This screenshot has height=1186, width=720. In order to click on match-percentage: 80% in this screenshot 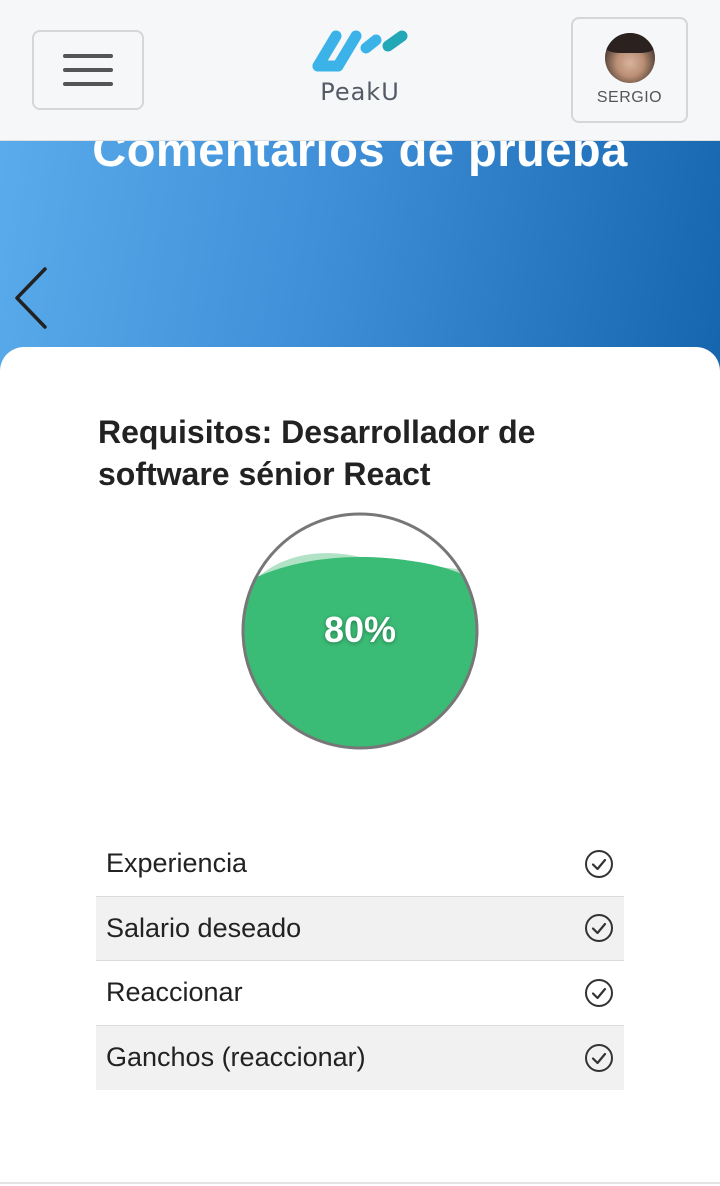, I will do `click(360, 629)`.